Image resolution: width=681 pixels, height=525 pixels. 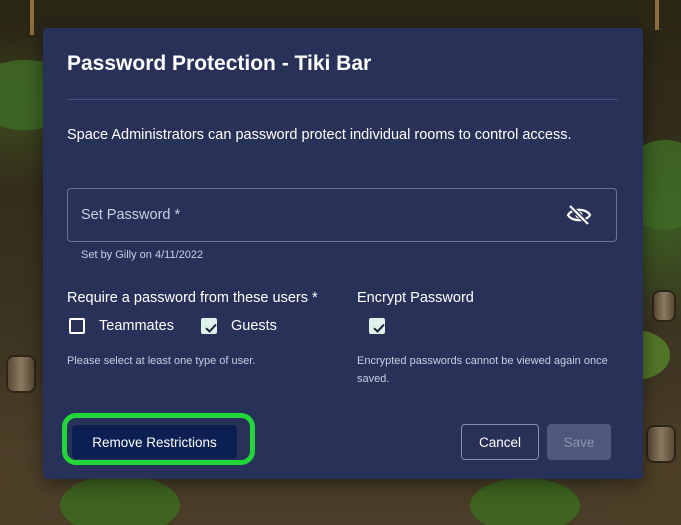 What do you see at coordinates (316, 215) in the screenshot?
I see `password-input` at bounding box center [316, 215].